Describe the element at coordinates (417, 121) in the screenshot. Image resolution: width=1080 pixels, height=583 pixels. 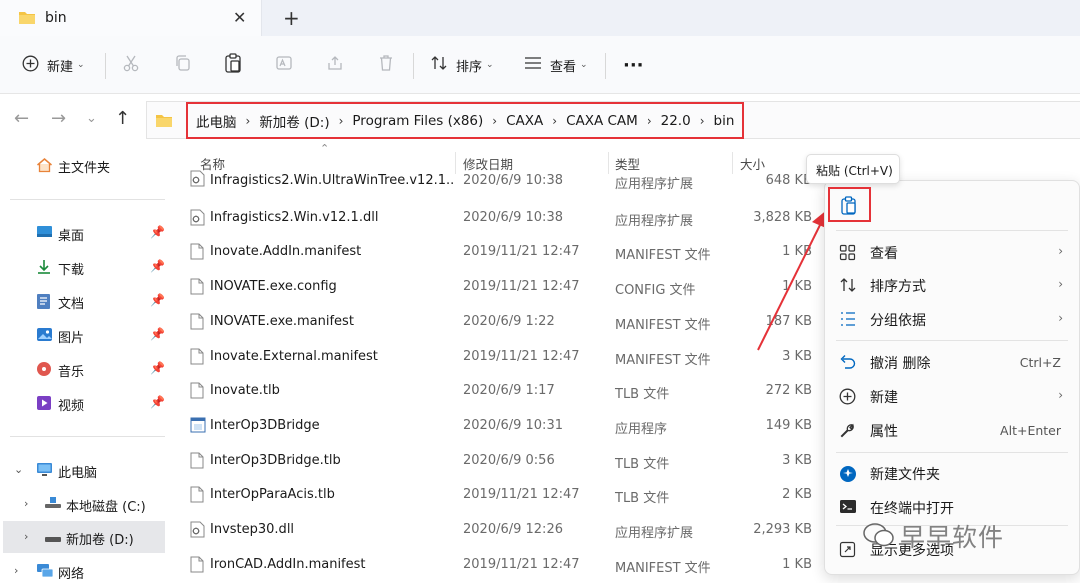
I see `breadcrumb-item: Program Files (x86)` at that location.